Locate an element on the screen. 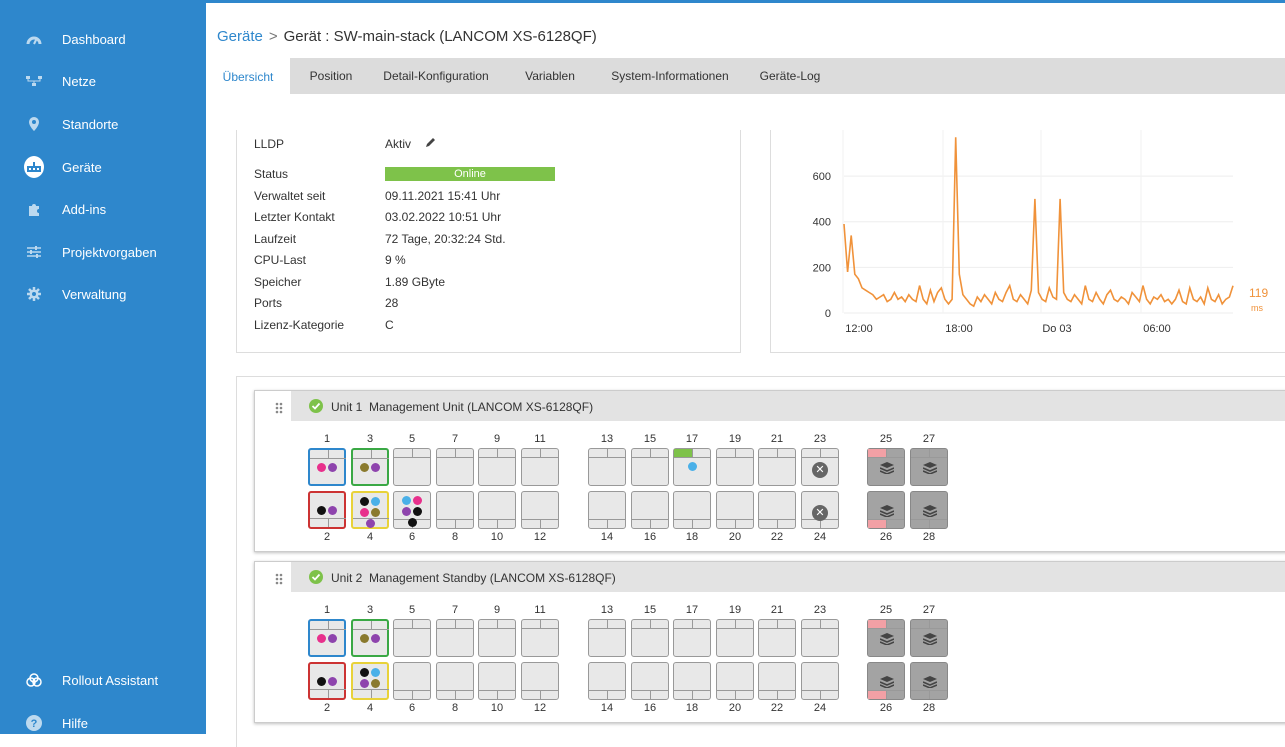 Image resolution: width=1285 pixels, height=747 pixels. nav-dashboard: Dashboard is located at coordinates (103, 39).